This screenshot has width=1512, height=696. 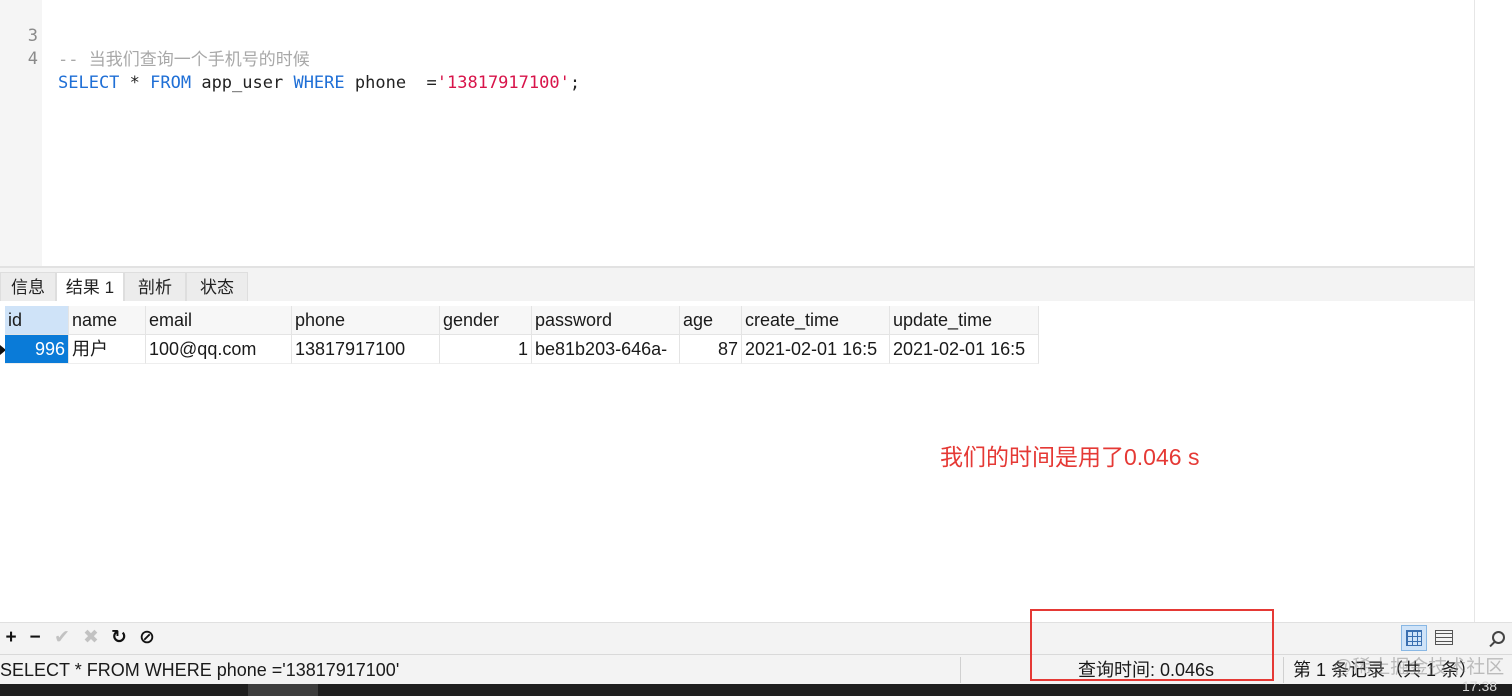 I want to click on column-header-name: name, so click(x=107, y=320).